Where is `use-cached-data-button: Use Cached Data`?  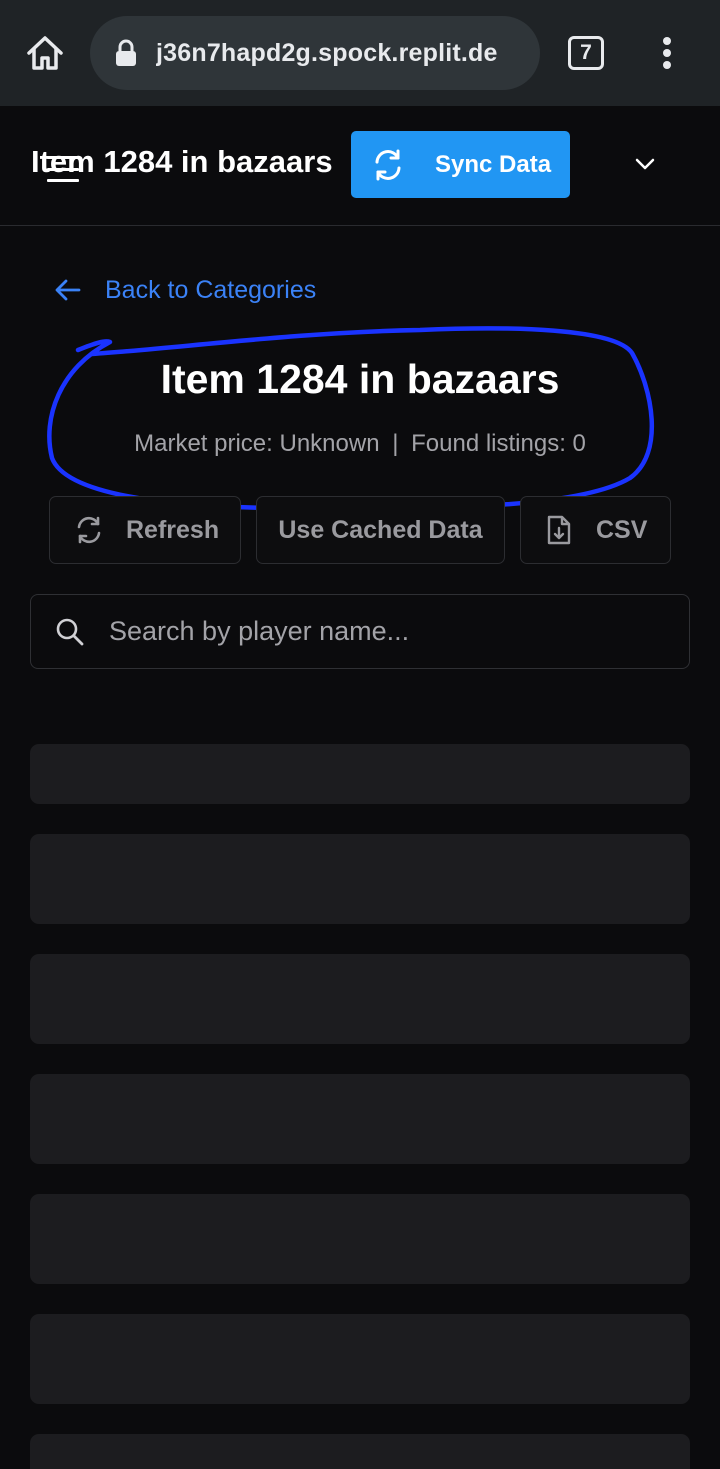
use-cached-data-button: Use Cached Data is located at coordinates (380, 530).